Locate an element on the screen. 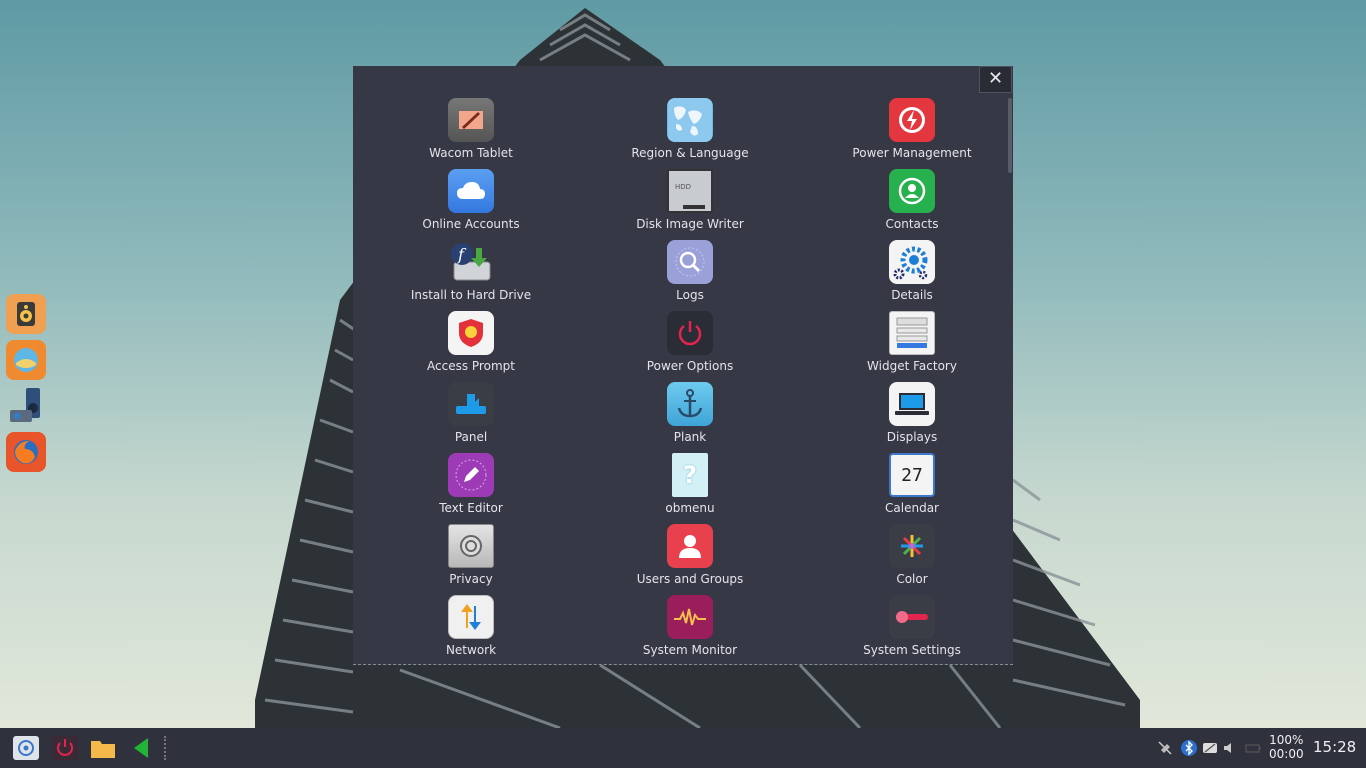  app-widget-factory: Widget Factory is located at coordinates (912, 346).